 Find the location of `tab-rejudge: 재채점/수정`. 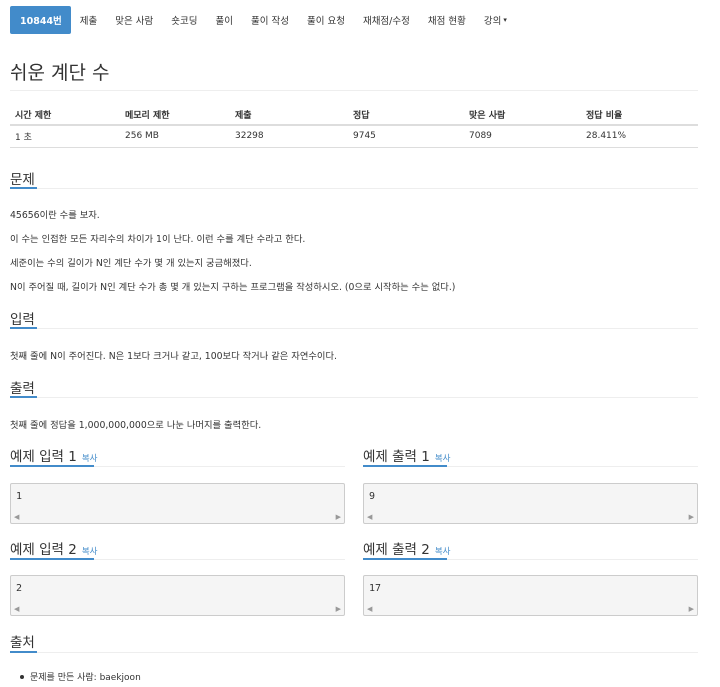

tab-rejudge: 재채점/수정 is located at coordinates (386, 20).